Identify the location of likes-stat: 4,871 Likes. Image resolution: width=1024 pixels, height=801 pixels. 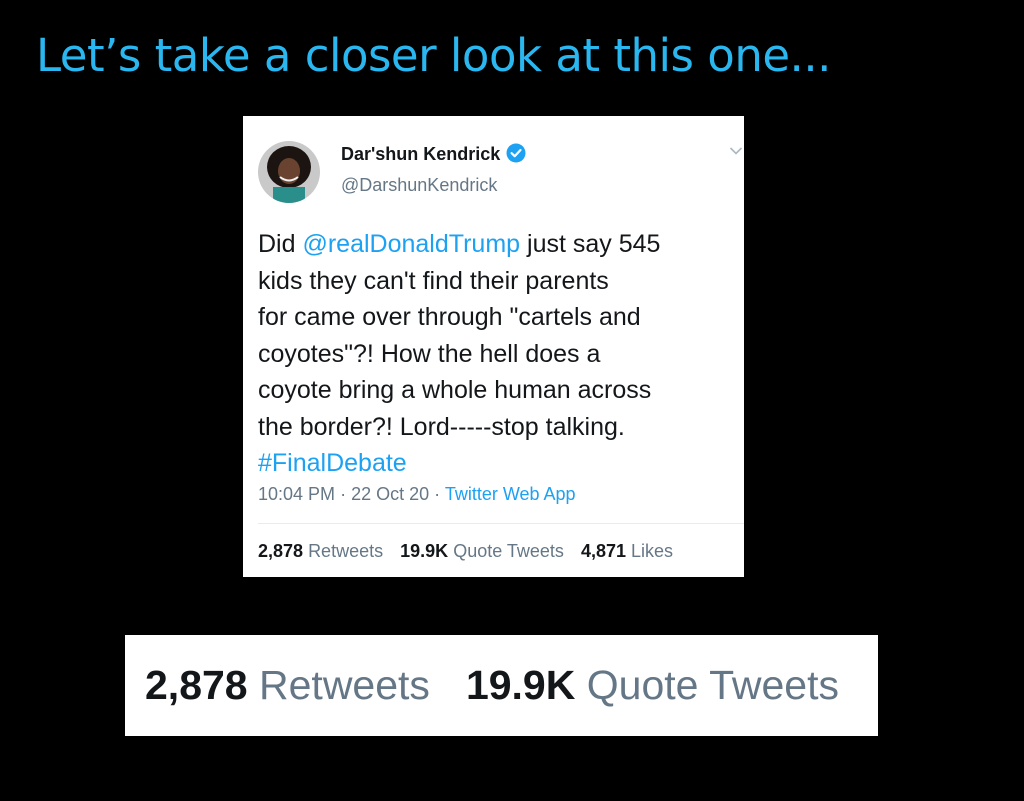
(627, 551).